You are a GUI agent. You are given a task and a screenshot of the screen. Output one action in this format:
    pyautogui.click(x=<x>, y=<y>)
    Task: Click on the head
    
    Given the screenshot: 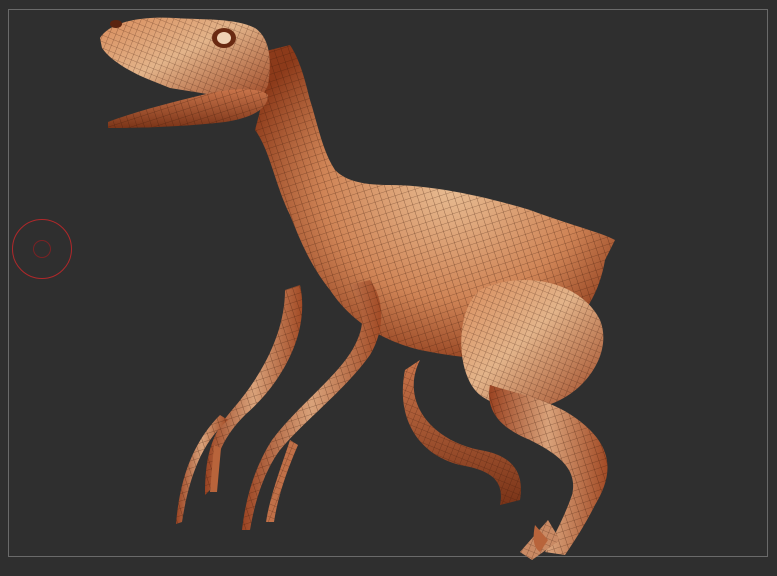 What is the action you would take?
    pyautogui.click(x=185, y=72)
    